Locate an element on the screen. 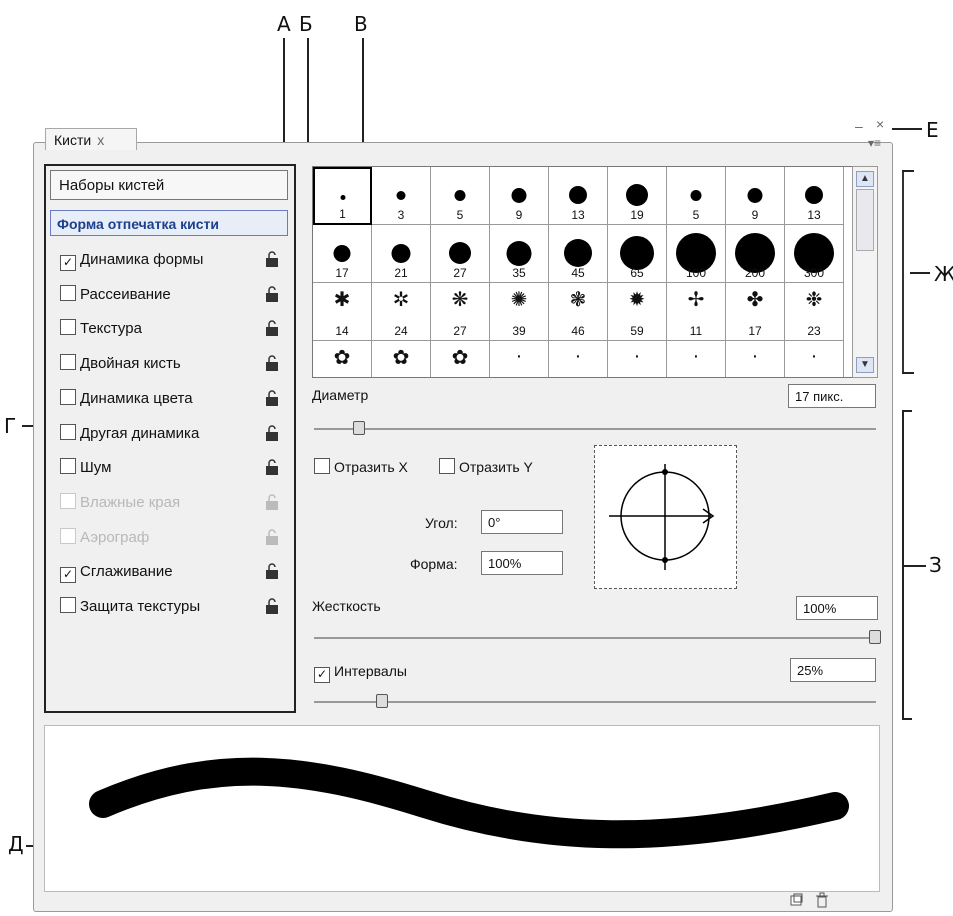 Image resolution: width=953 pixels, height=916 pixels. angle-roundness-preview is located at coordinates (665, 517).